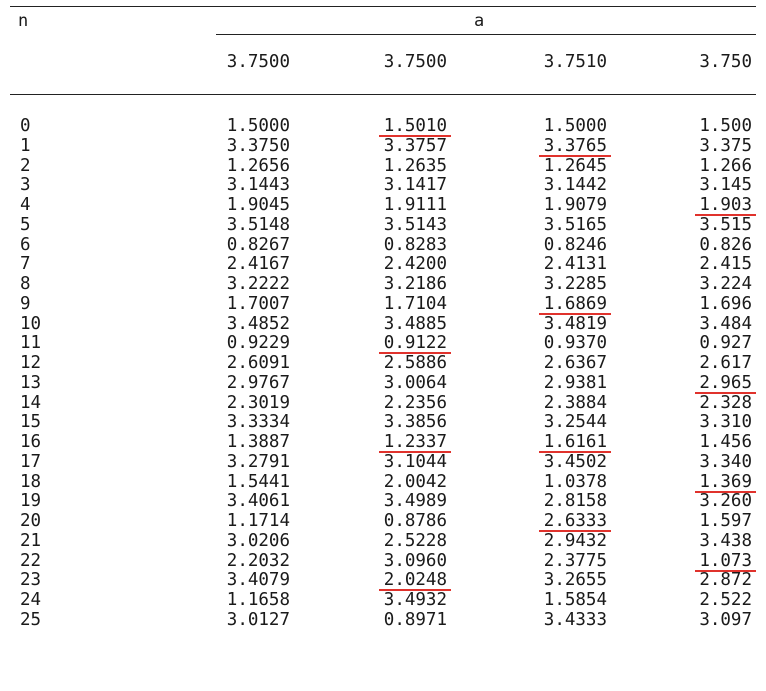  I want to click on table-cell: 2.2356, so click(415, 402).